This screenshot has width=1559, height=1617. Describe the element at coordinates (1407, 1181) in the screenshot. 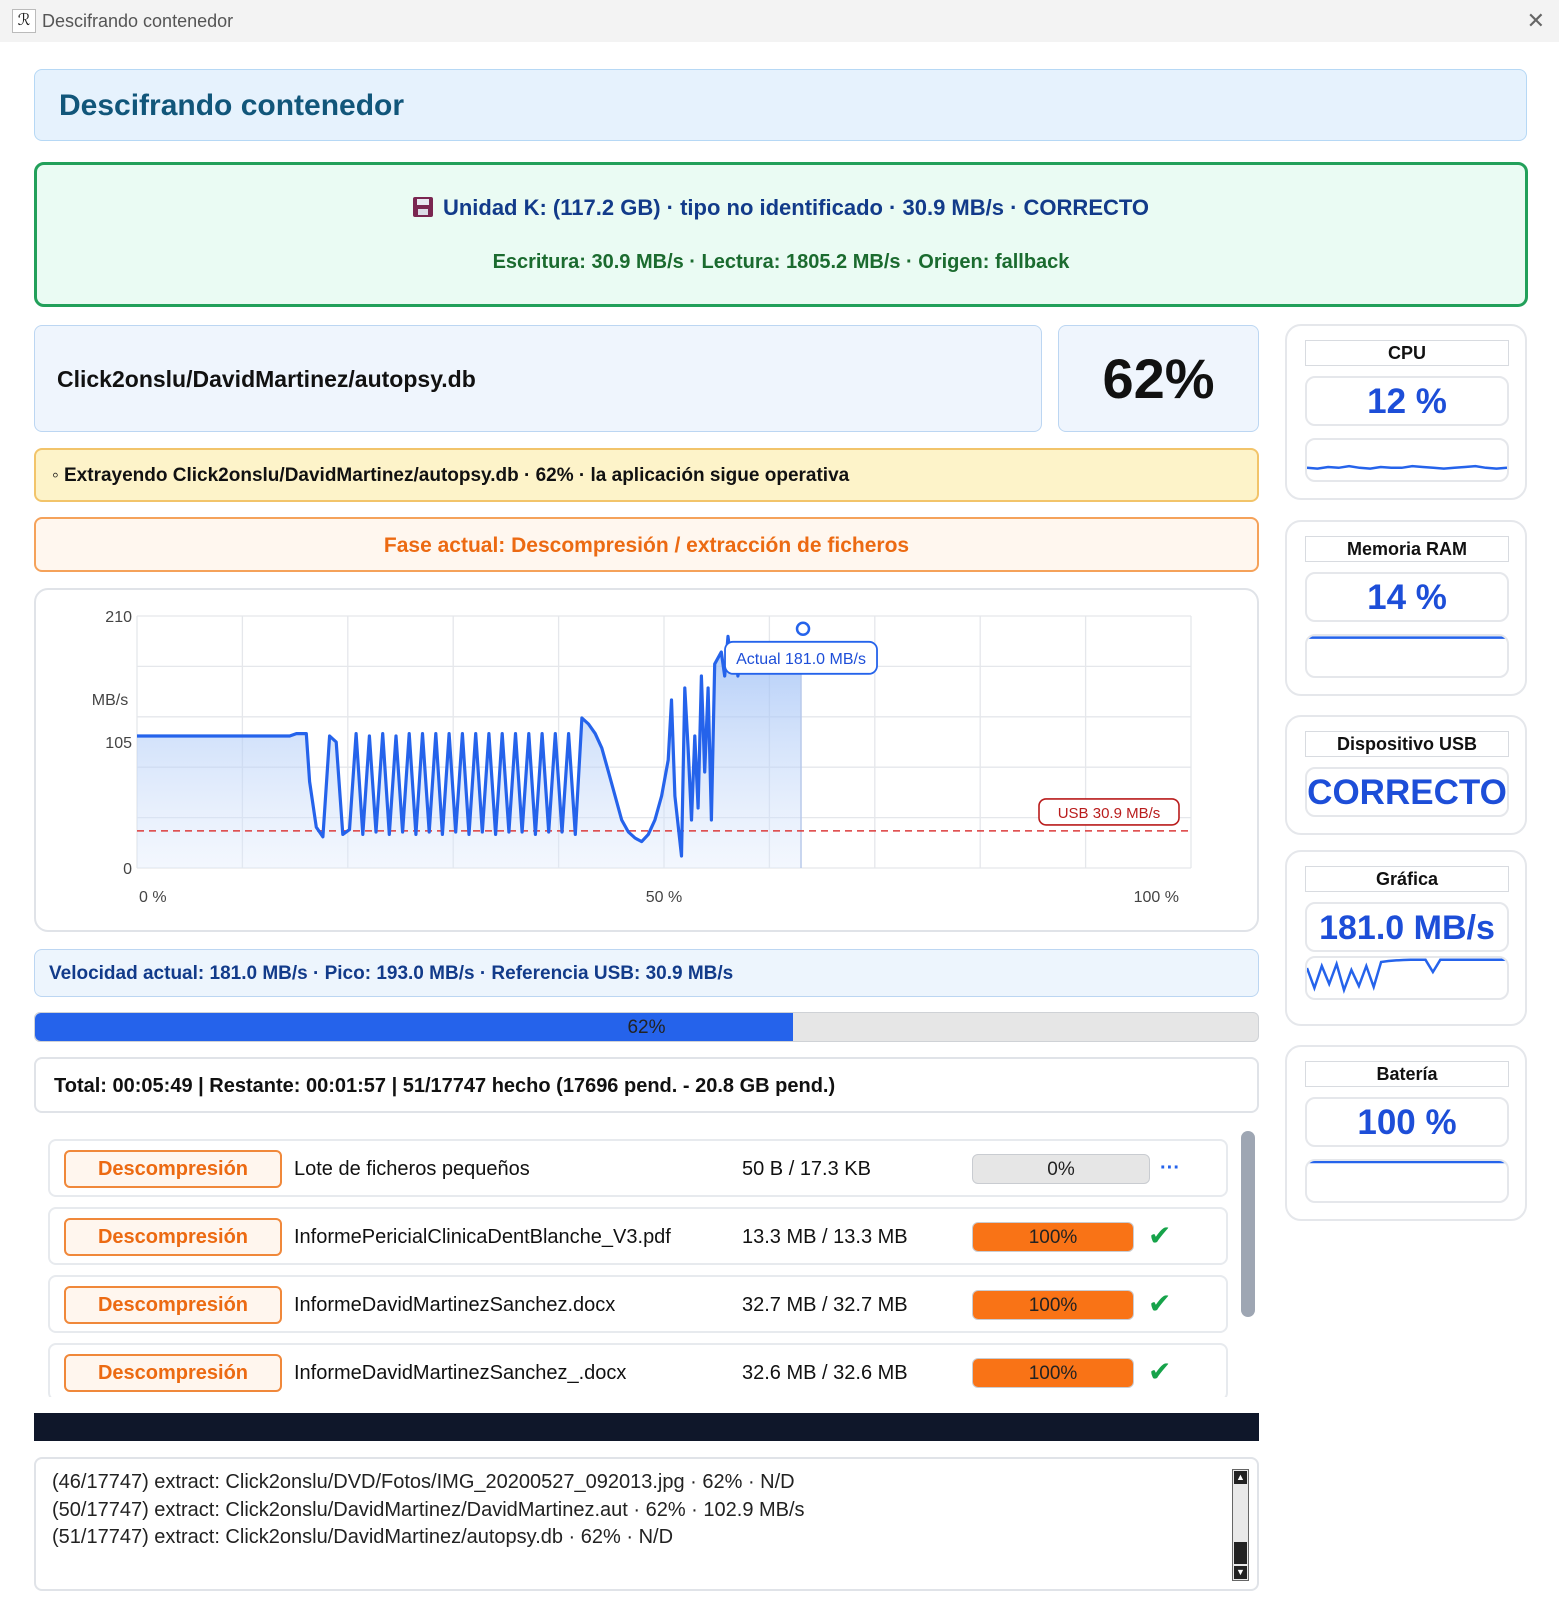

I see `battery-sparkline-box` at that location.